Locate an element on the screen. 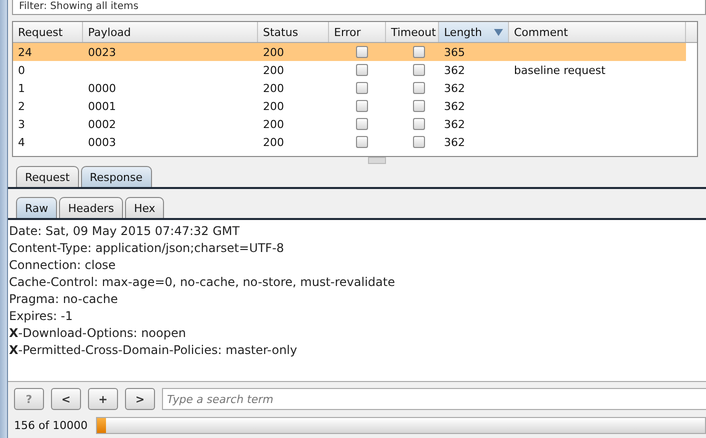  response-line: Cache-Control: max-age=0, no-cache, no-store, must-revalidate is located at coordinates (202, 282).